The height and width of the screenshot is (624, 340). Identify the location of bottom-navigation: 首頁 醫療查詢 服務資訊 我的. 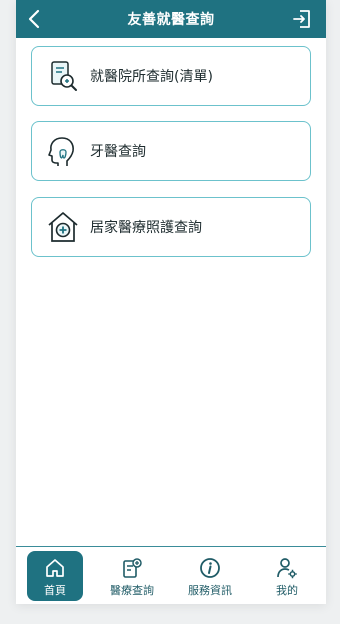
(171, 575).